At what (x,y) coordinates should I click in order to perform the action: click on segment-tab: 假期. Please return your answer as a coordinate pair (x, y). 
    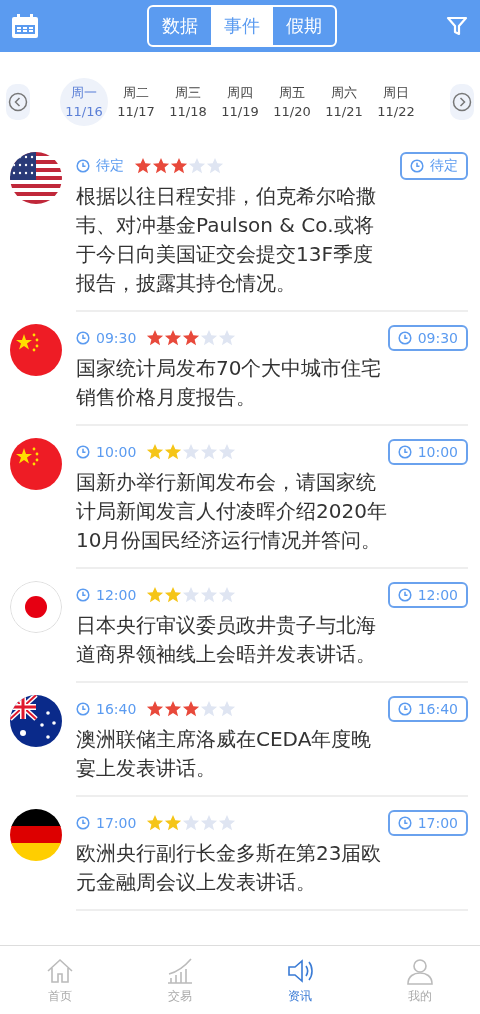
    Looking at the image, I should click on (304, 26).